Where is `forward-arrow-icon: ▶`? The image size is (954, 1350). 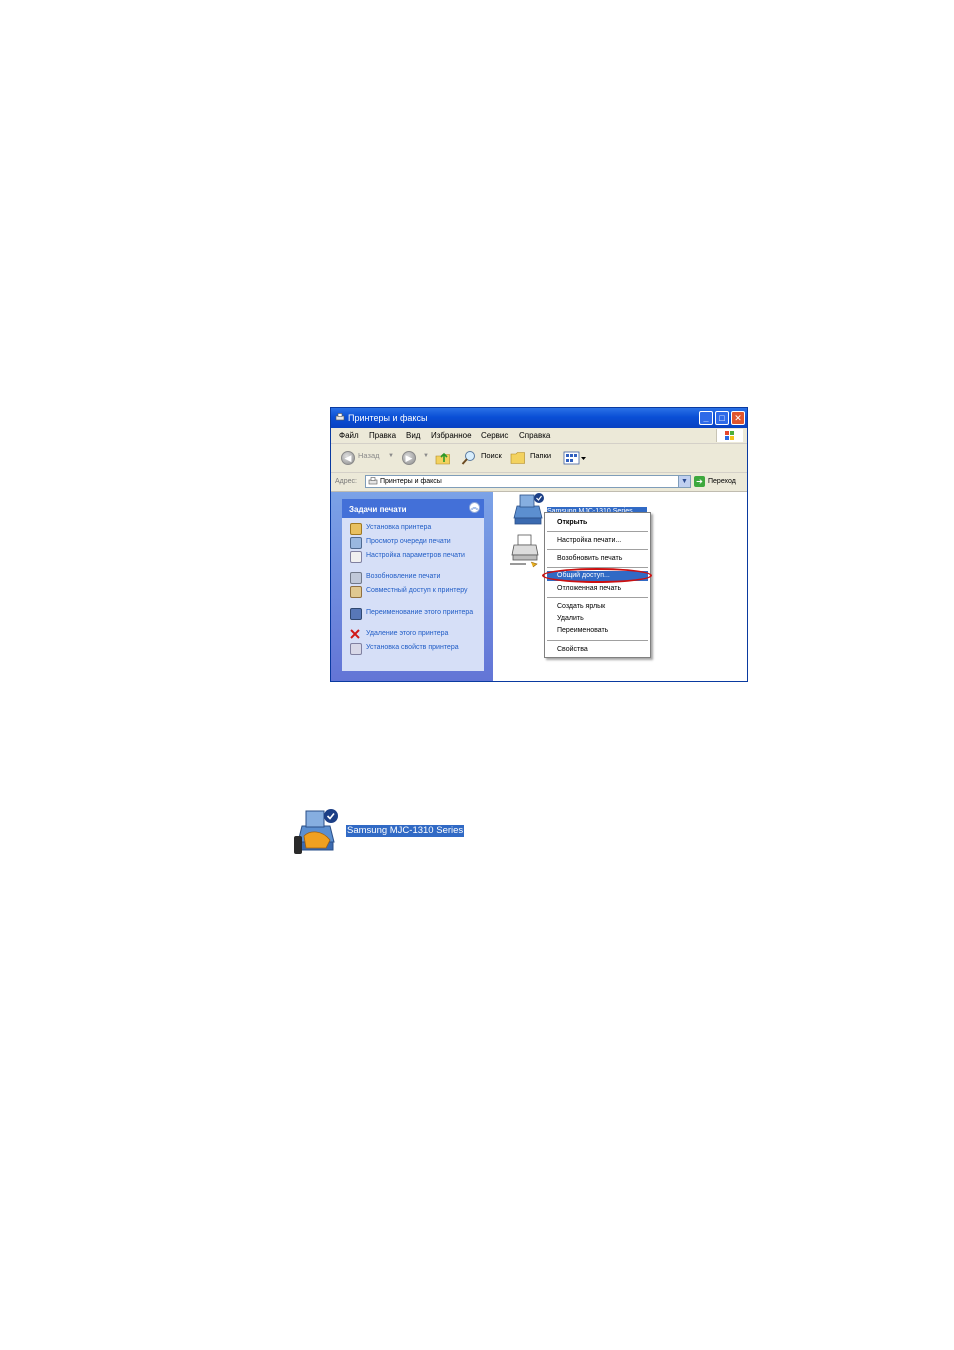 forward-arrow-icon: ▶ is located at coordinates (409, 458).